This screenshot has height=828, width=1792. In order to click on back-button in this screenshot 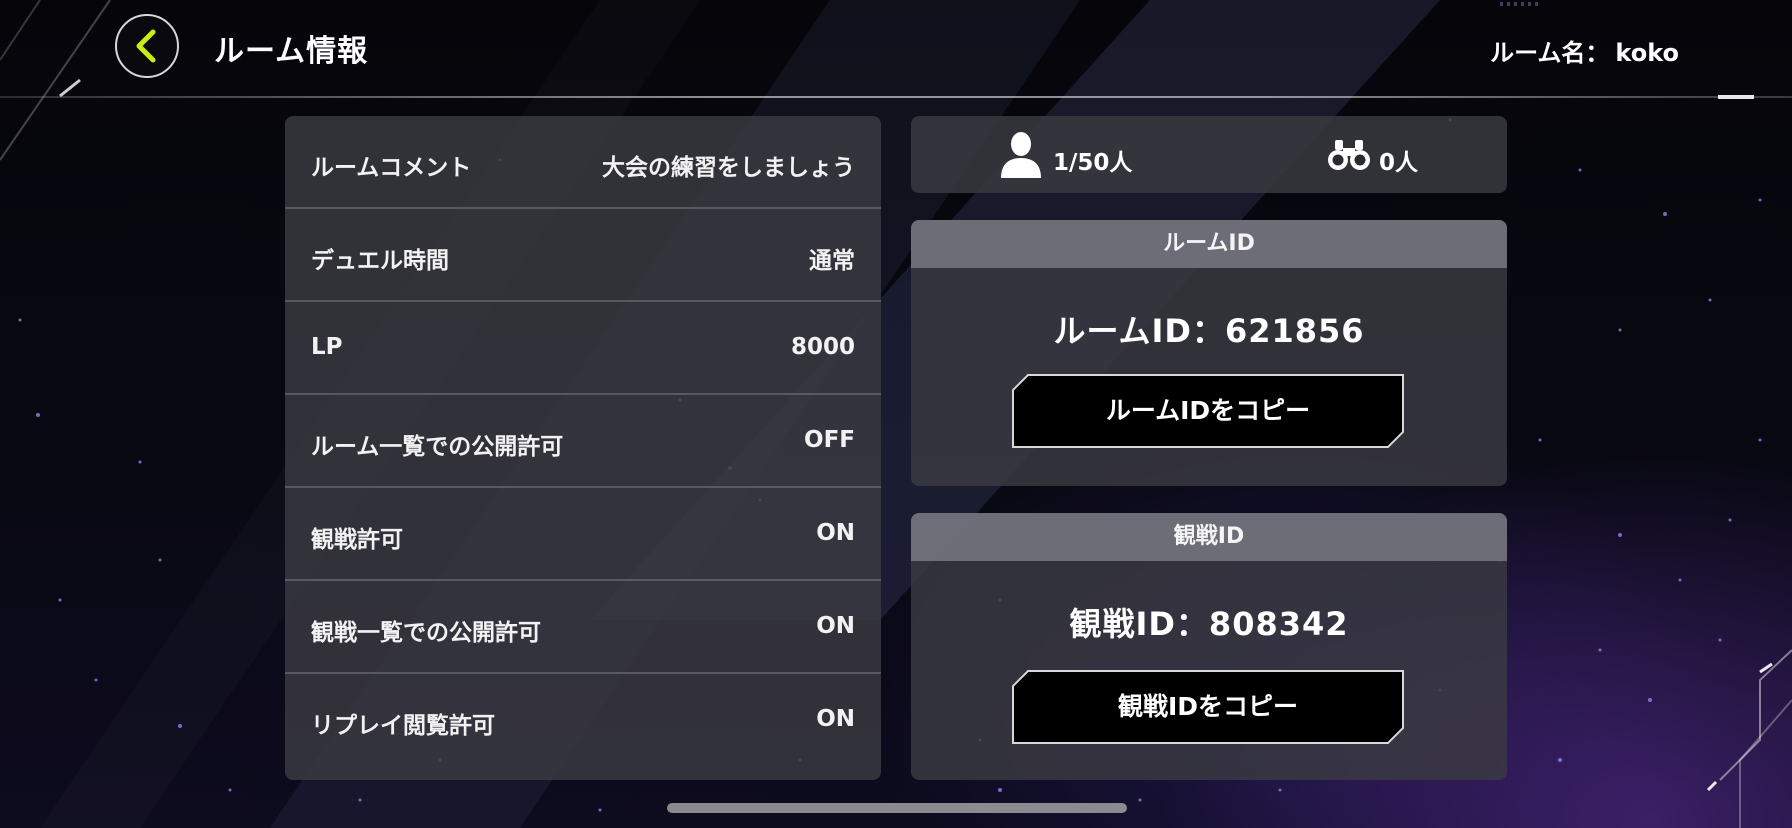, I will do `click(147, 46)`.